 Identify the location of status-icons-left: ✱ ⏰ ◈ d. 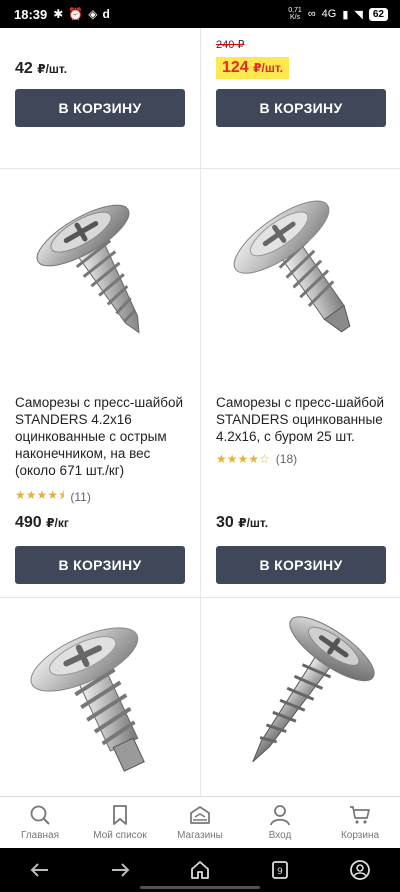
(81, 14).